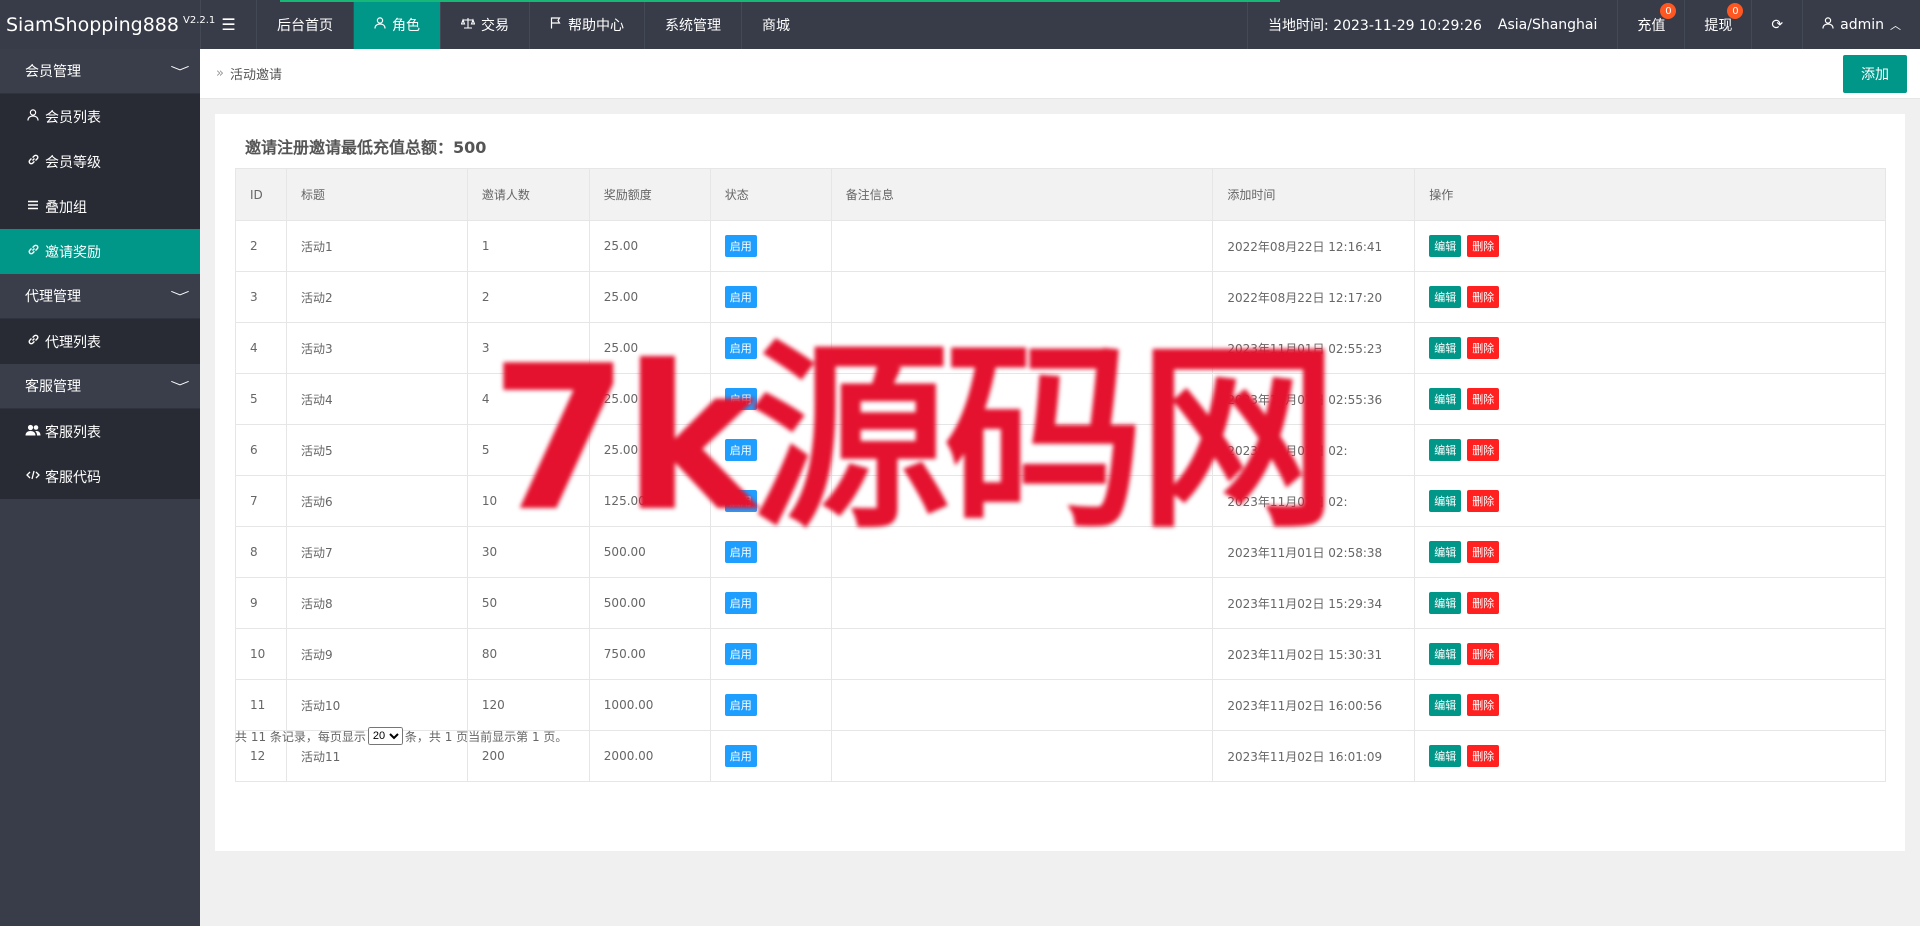 The height and width of the screenshot is (926, 1920). What do you see at coordinates (1314, 552) in the screenshot?
I see `cell-time: 2023年11月01日 02:58:38` at bounding box center [1314, 552].